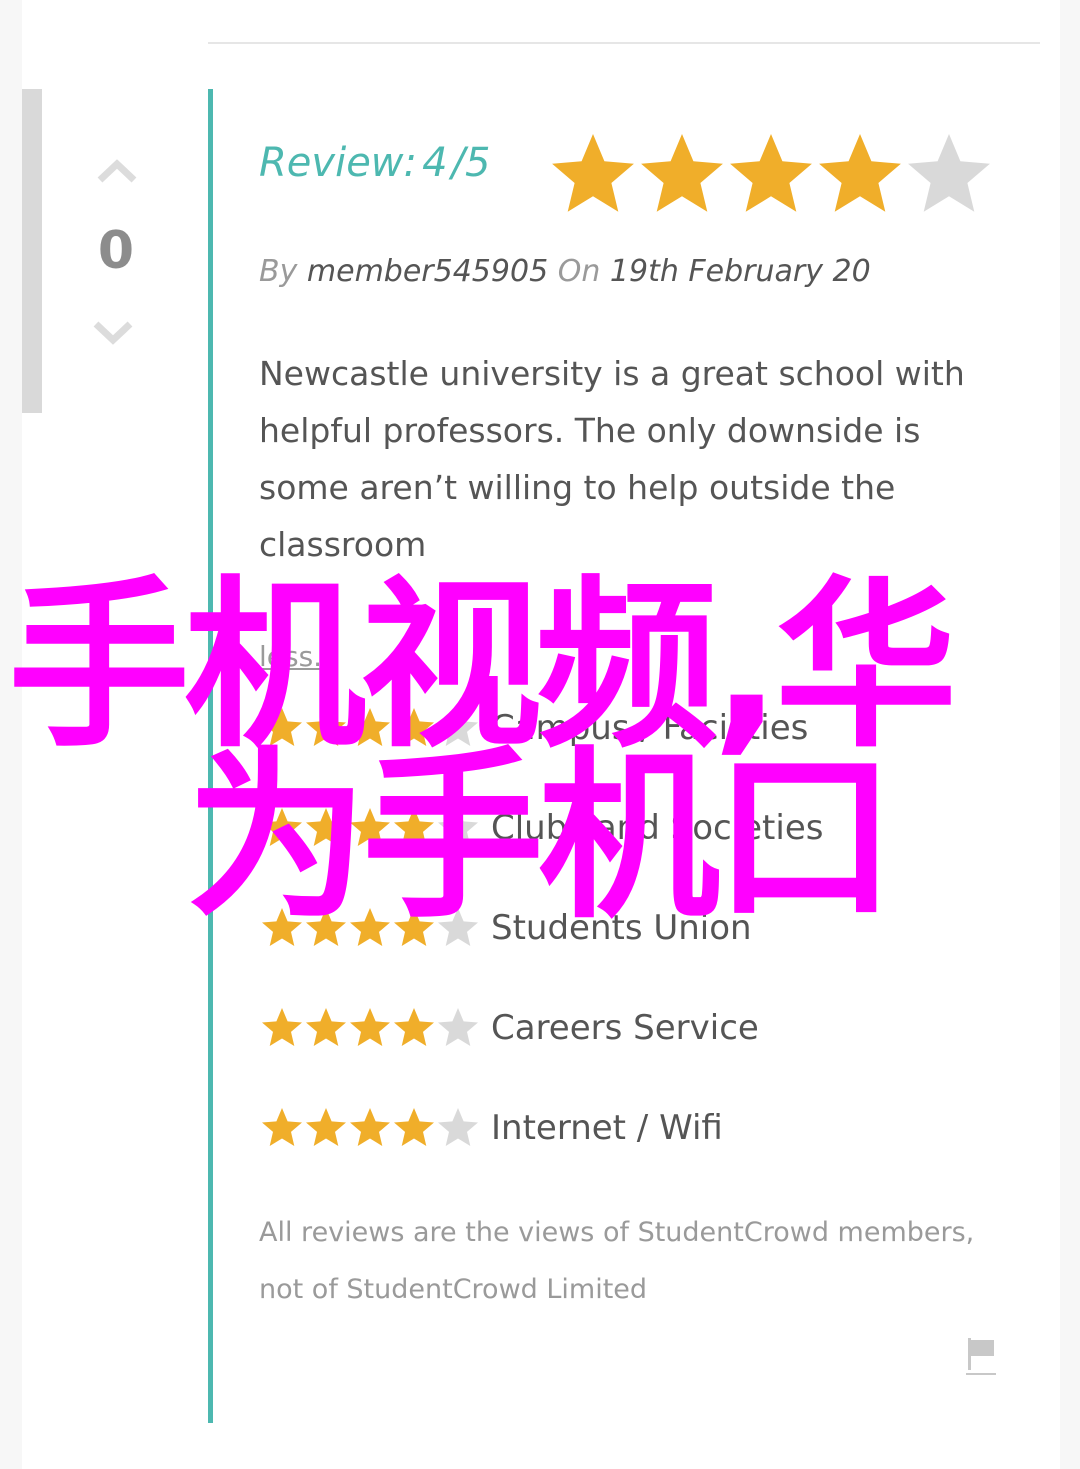 This screenshot has height=1469, width=1080. I want to click on top-divider, so click(624, 43).